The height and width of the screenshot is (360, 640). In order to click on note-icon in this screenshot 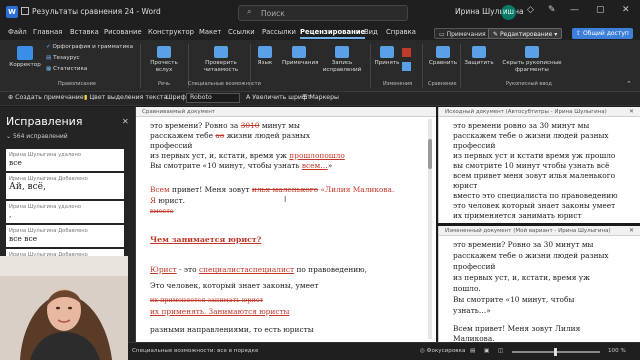, I will do `click(299, 52)`.